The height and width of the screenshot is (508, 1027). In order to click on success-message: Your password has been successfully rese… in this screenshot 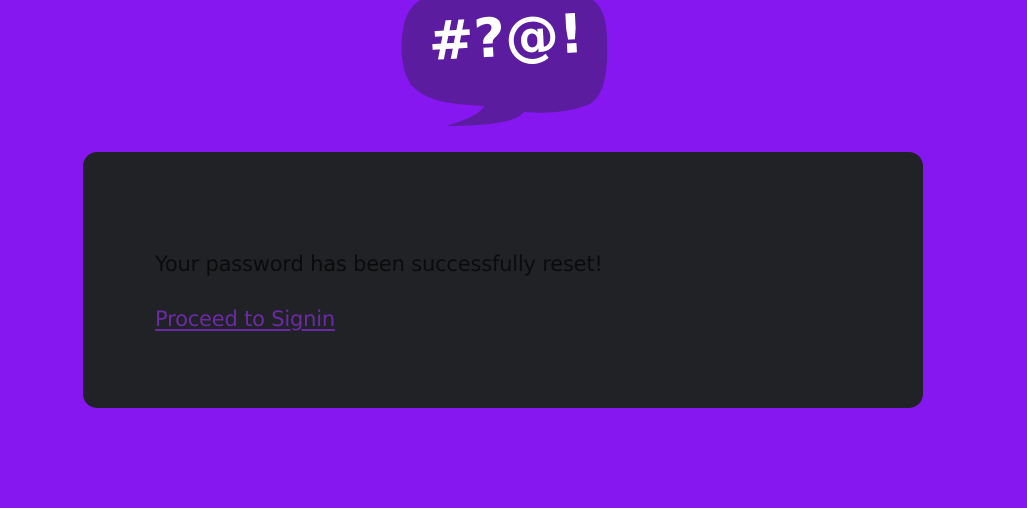, I will do `click(379, 264)`.